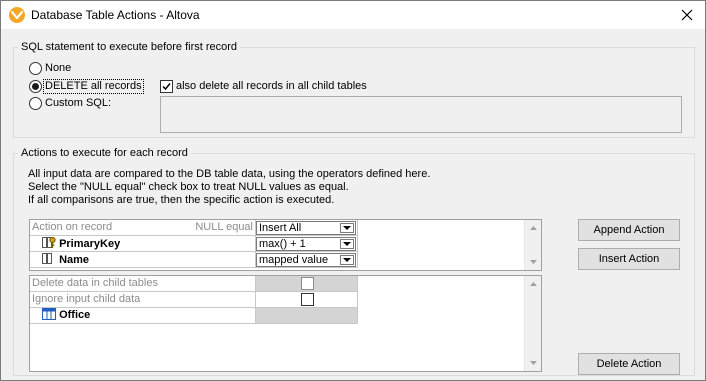 This screenshot has width=706, height=381. Describe the element at coordinates (421, 114) in the screenshot. I see `custom-sql-textarea` at that location.